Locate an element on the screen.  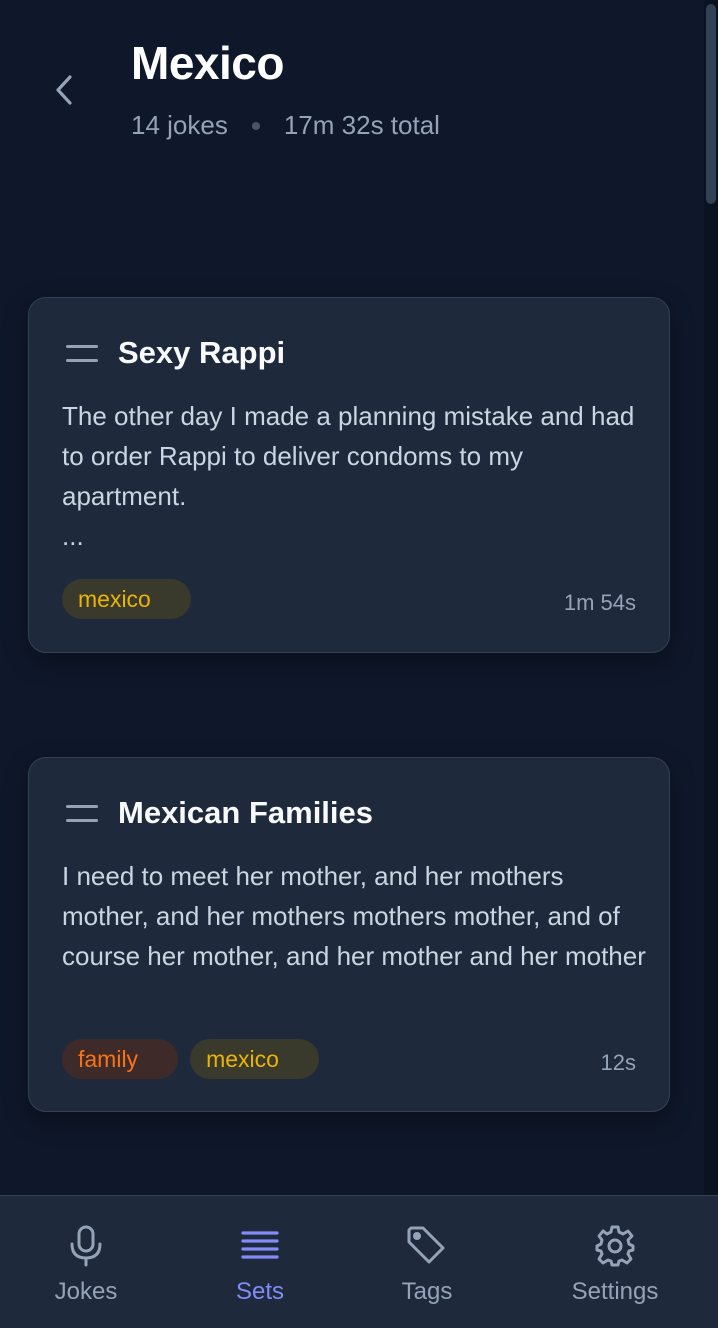
joke-duration: 12s is located at coordinates (618, 1062).